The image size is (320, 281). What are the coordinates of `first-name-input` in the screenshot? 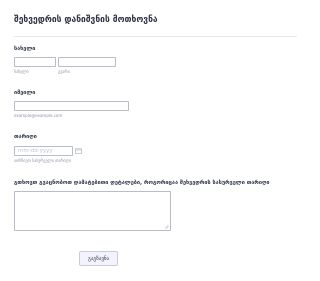 It's located at (35, 62).